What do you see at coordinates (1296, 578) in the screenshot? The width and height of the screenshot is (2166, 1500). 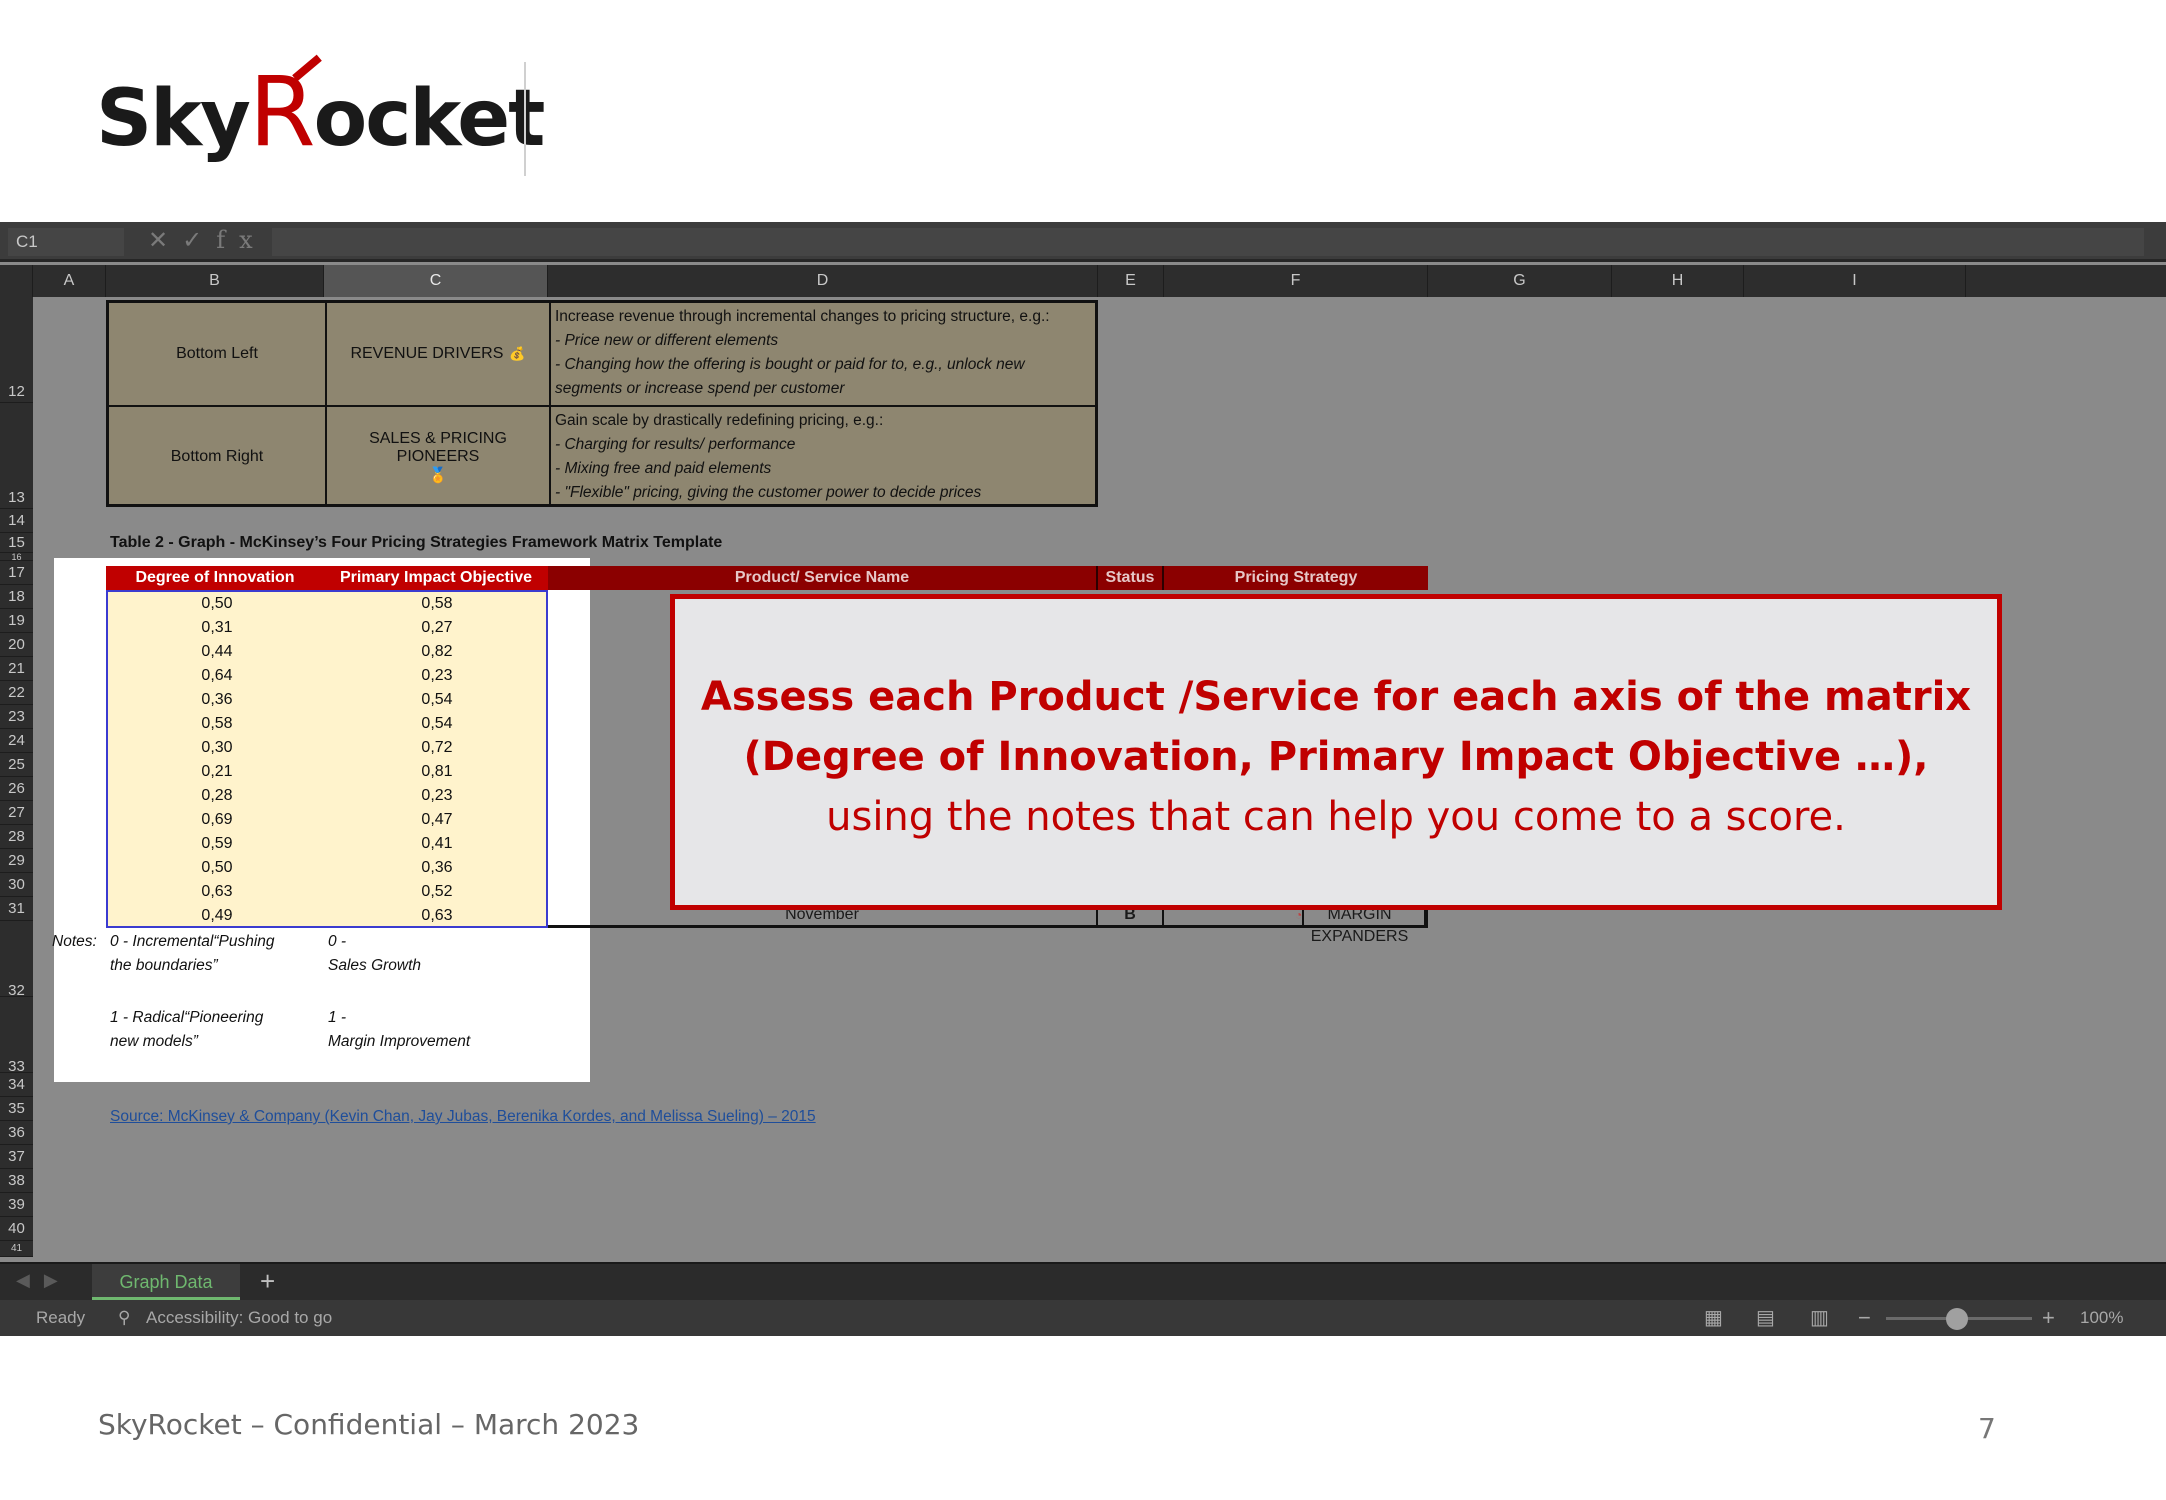 I see `header-pricing-strategy: Pricing Strategy` at bounding box center [1296, 578].